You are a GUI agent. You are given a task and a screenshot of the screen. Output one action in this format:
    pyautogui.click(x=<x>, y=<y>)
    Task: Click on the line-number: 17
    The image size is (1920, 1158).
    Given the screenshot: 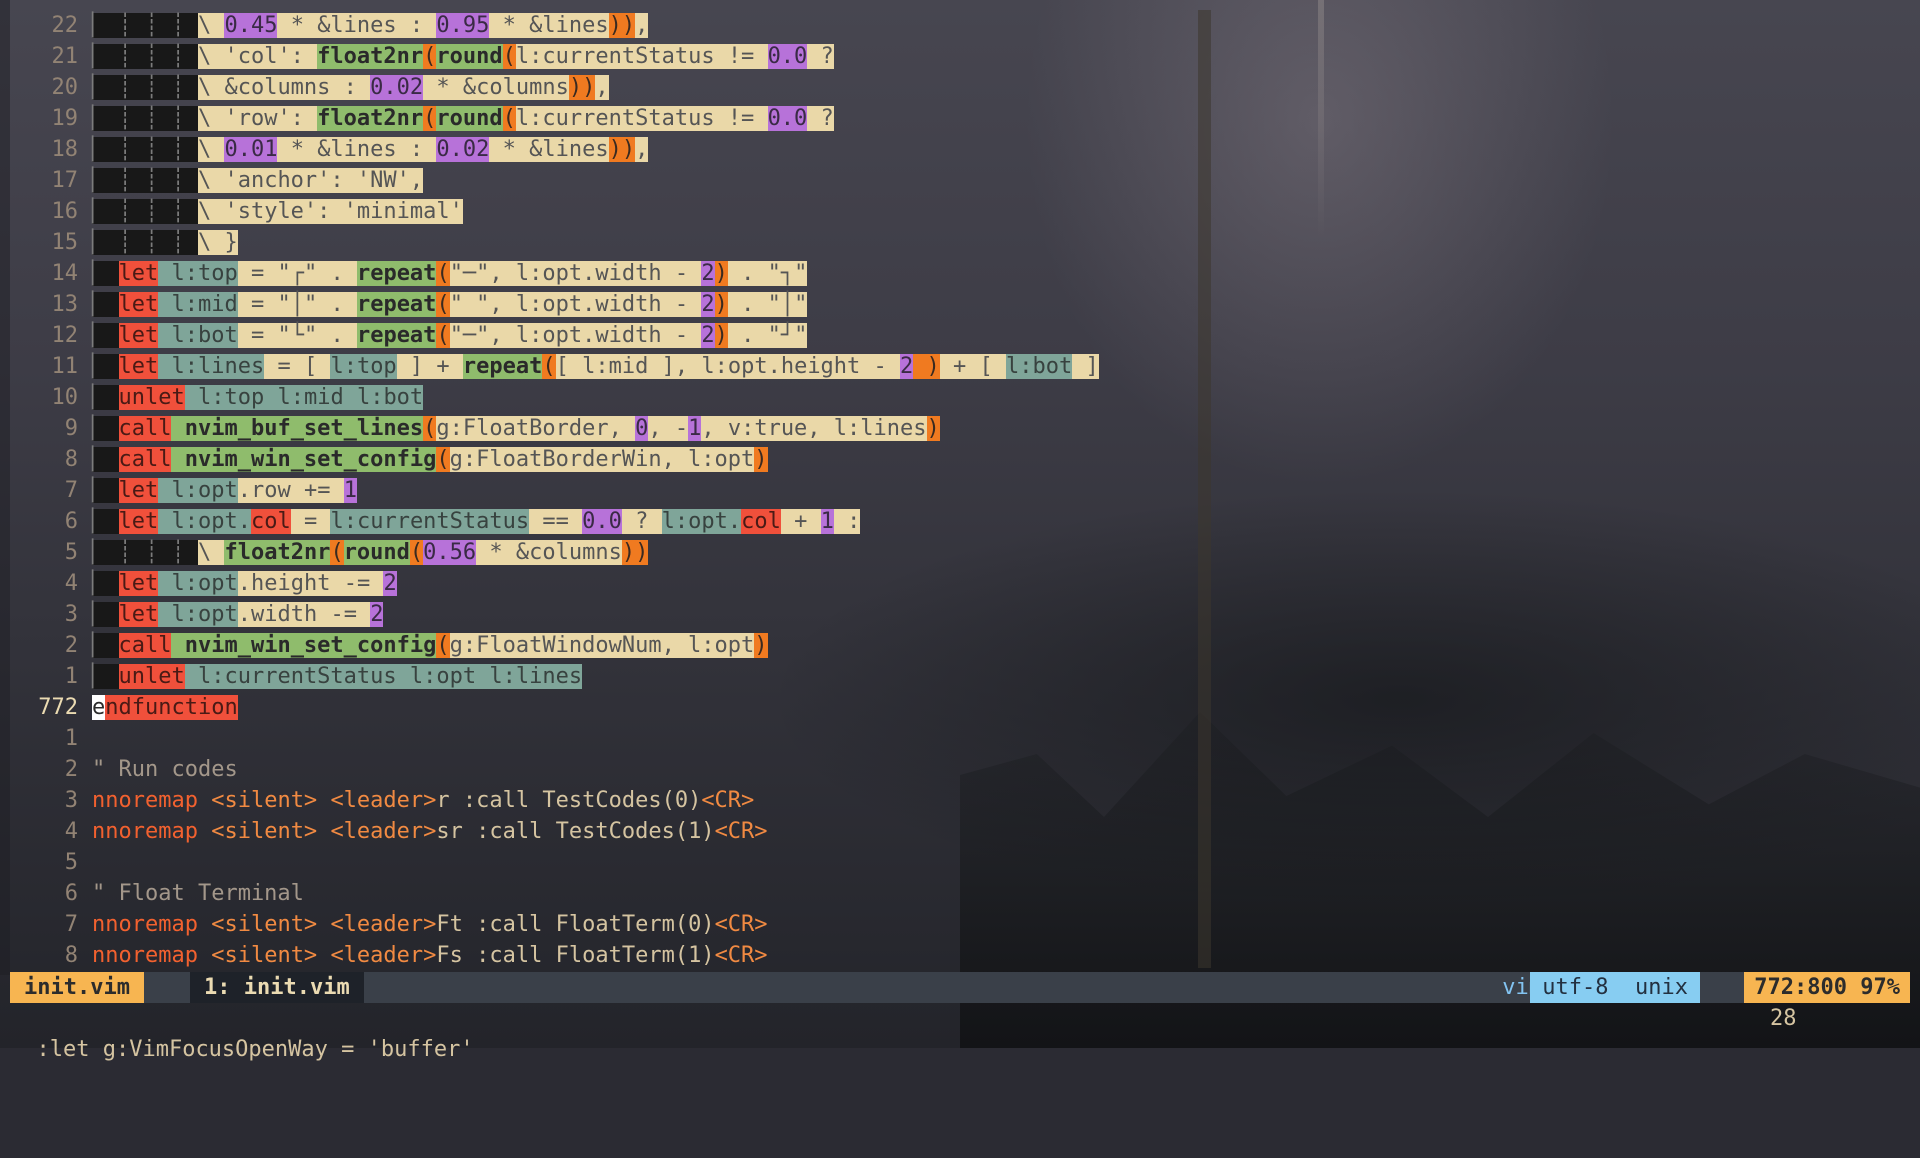 What is the action you would take?
    pyautogui.click(x=65, y=180)
    